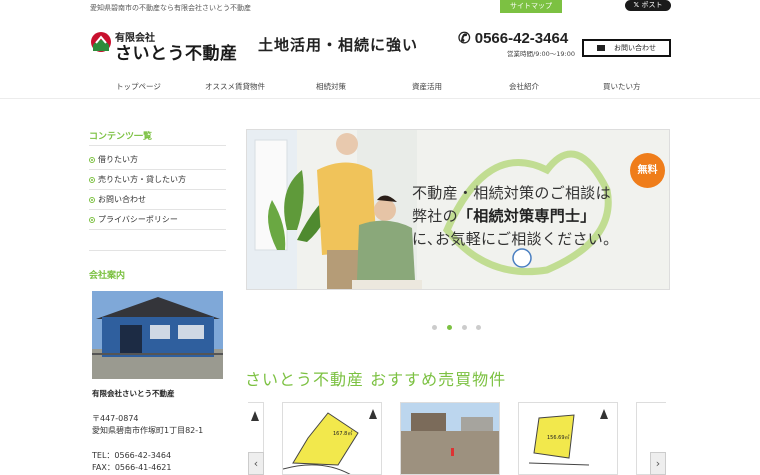 The width and height of the screenshot is (760, 475). I want to click on contact-button-label: お問い合わせ, so click(635, 48).